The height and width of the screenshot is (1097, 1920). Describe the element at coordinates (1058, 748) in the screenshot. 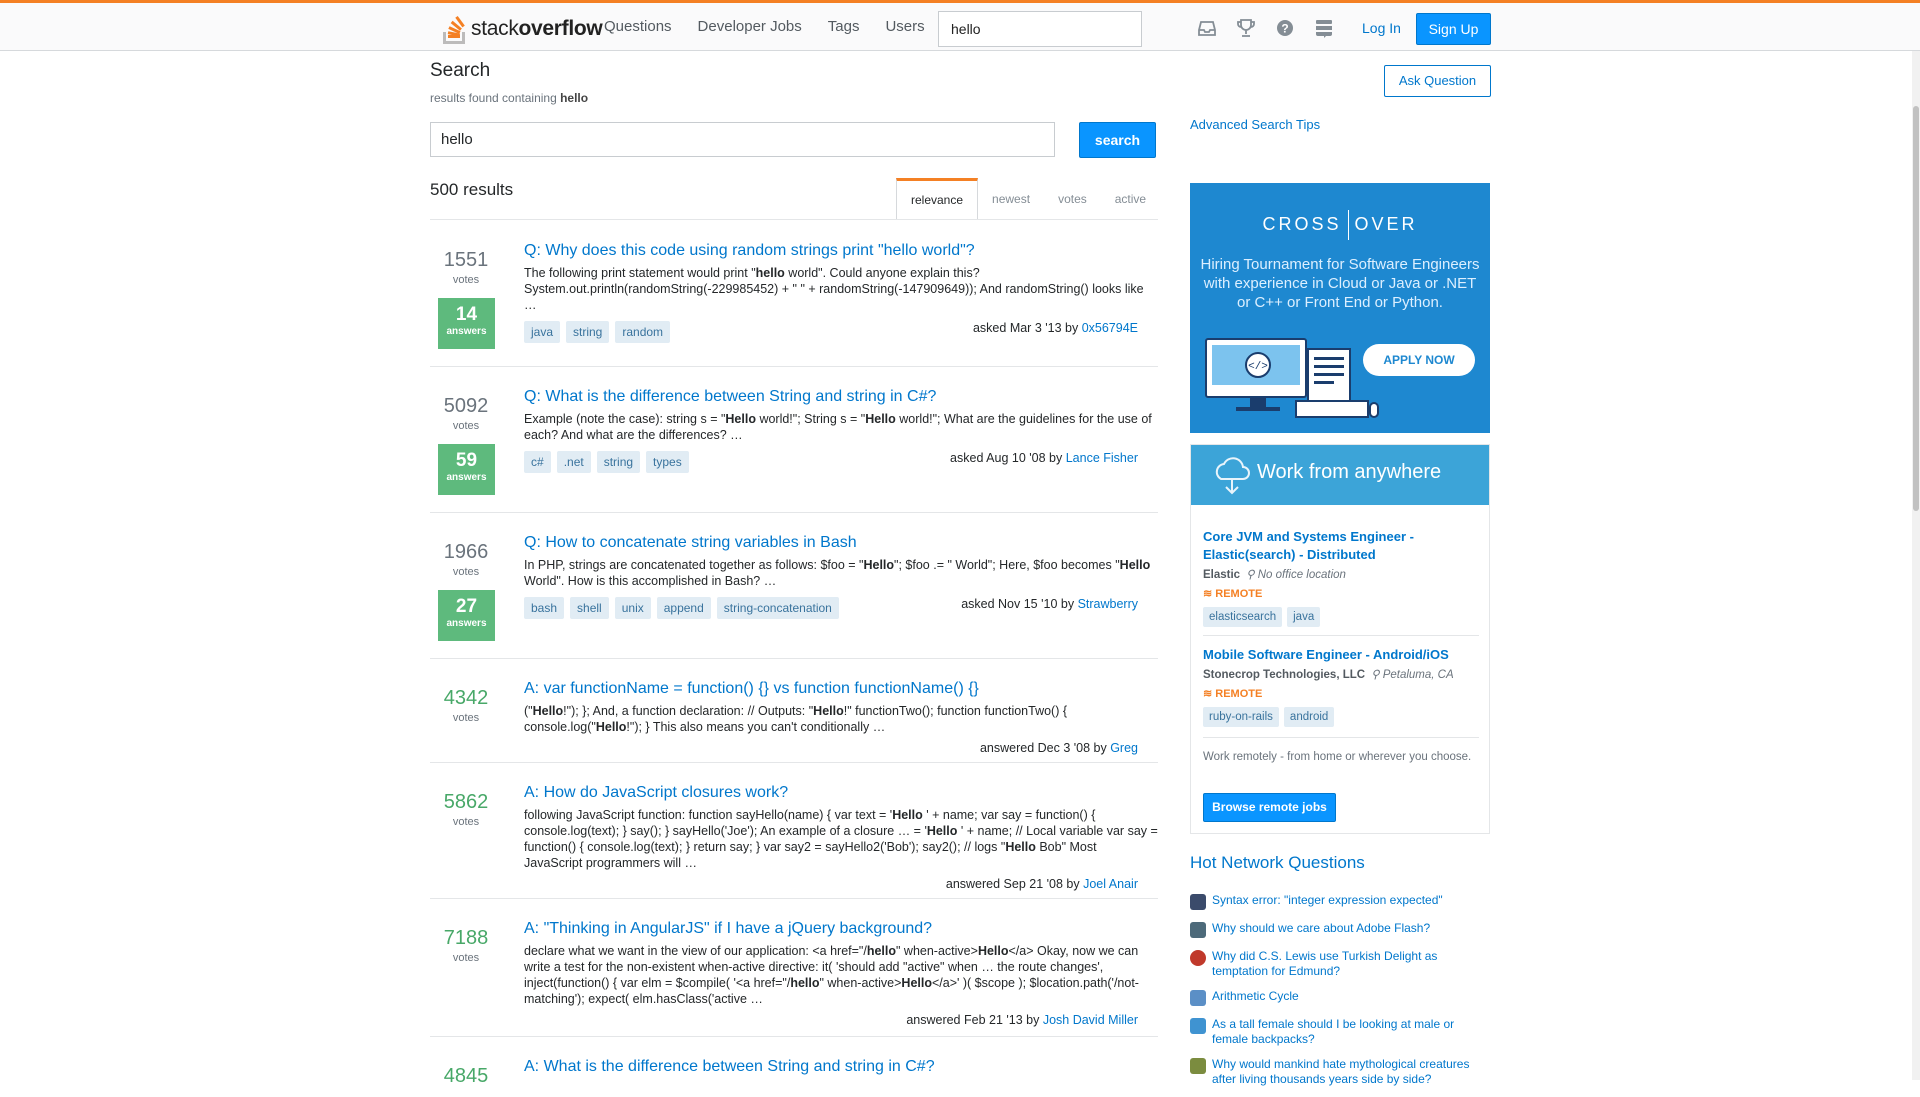

I see `result-byline: answered Dec 3 '08 by Greg` at that location.